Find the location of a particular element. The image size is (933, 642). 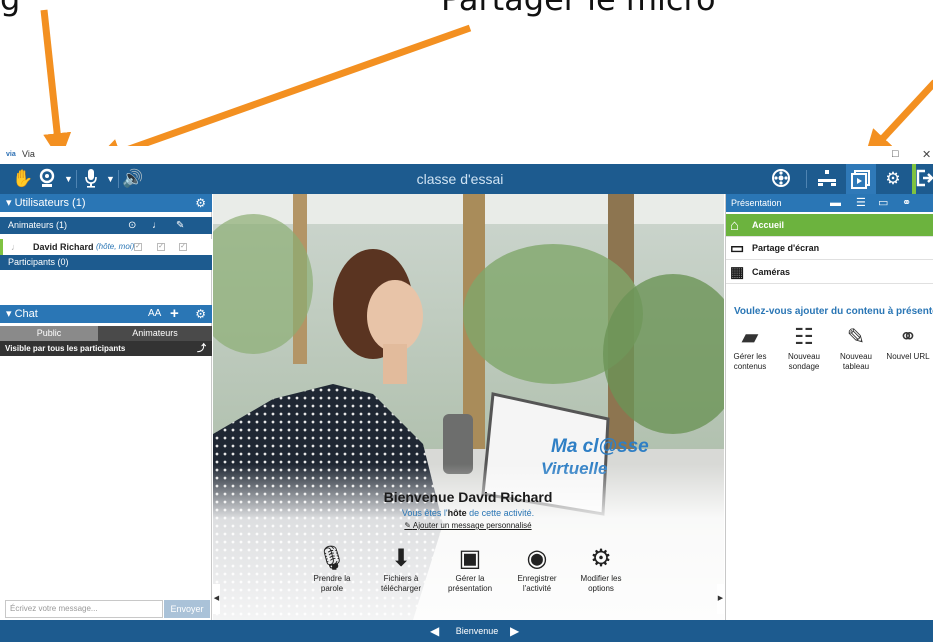

arrow-to-webcam is located at coordinates (56, 85).